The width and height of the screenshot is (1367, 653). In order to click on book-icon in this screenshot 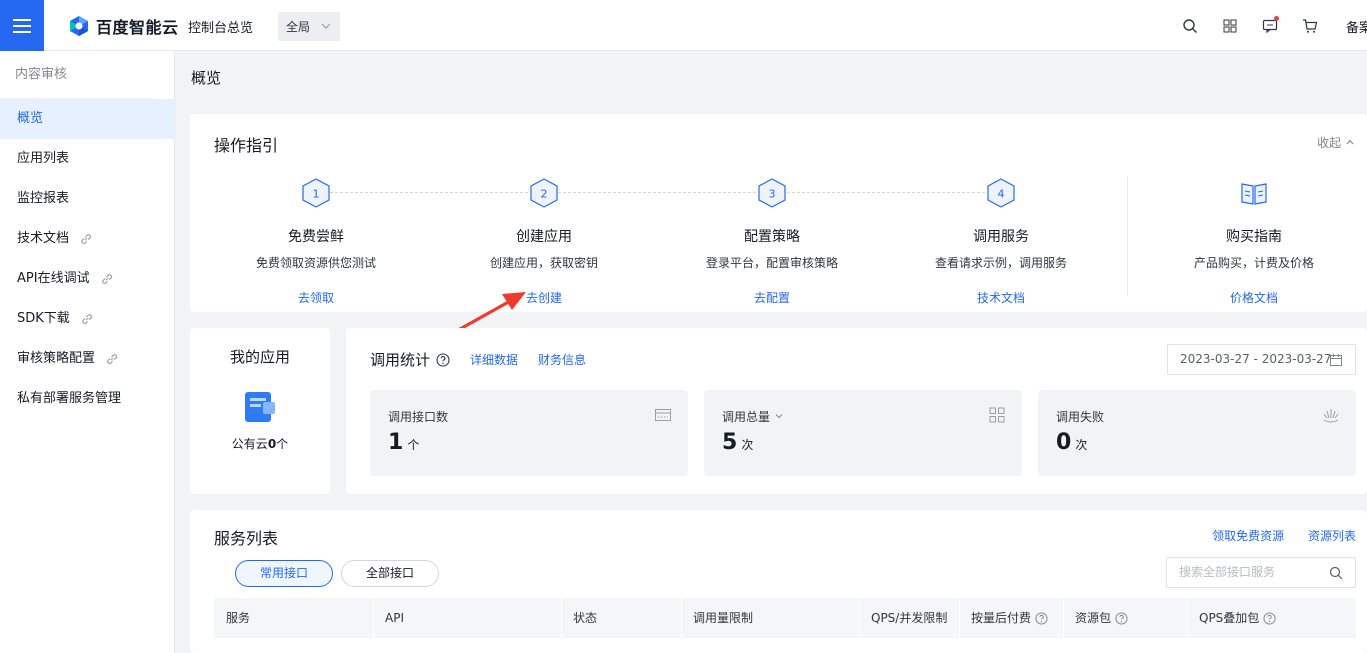, I will do `click(1254, 194)`.